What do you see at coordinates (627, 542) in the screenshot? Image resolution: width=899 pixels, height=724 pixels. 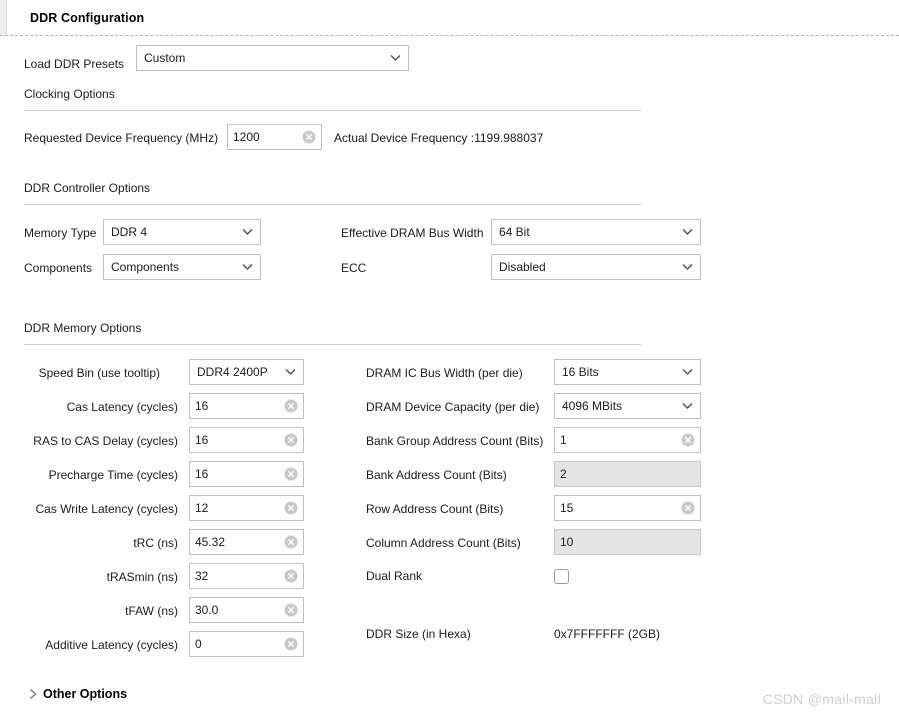 I see `column-address-count-input: 10` at bounding box center [627, 542].